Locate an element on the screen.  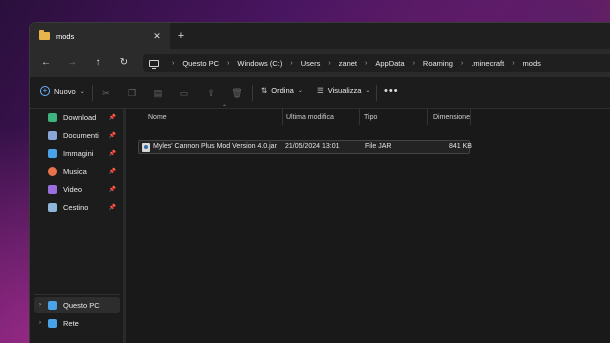
view-button: ☰ Visualizza ⌄ is located at coordinates (343, 90).